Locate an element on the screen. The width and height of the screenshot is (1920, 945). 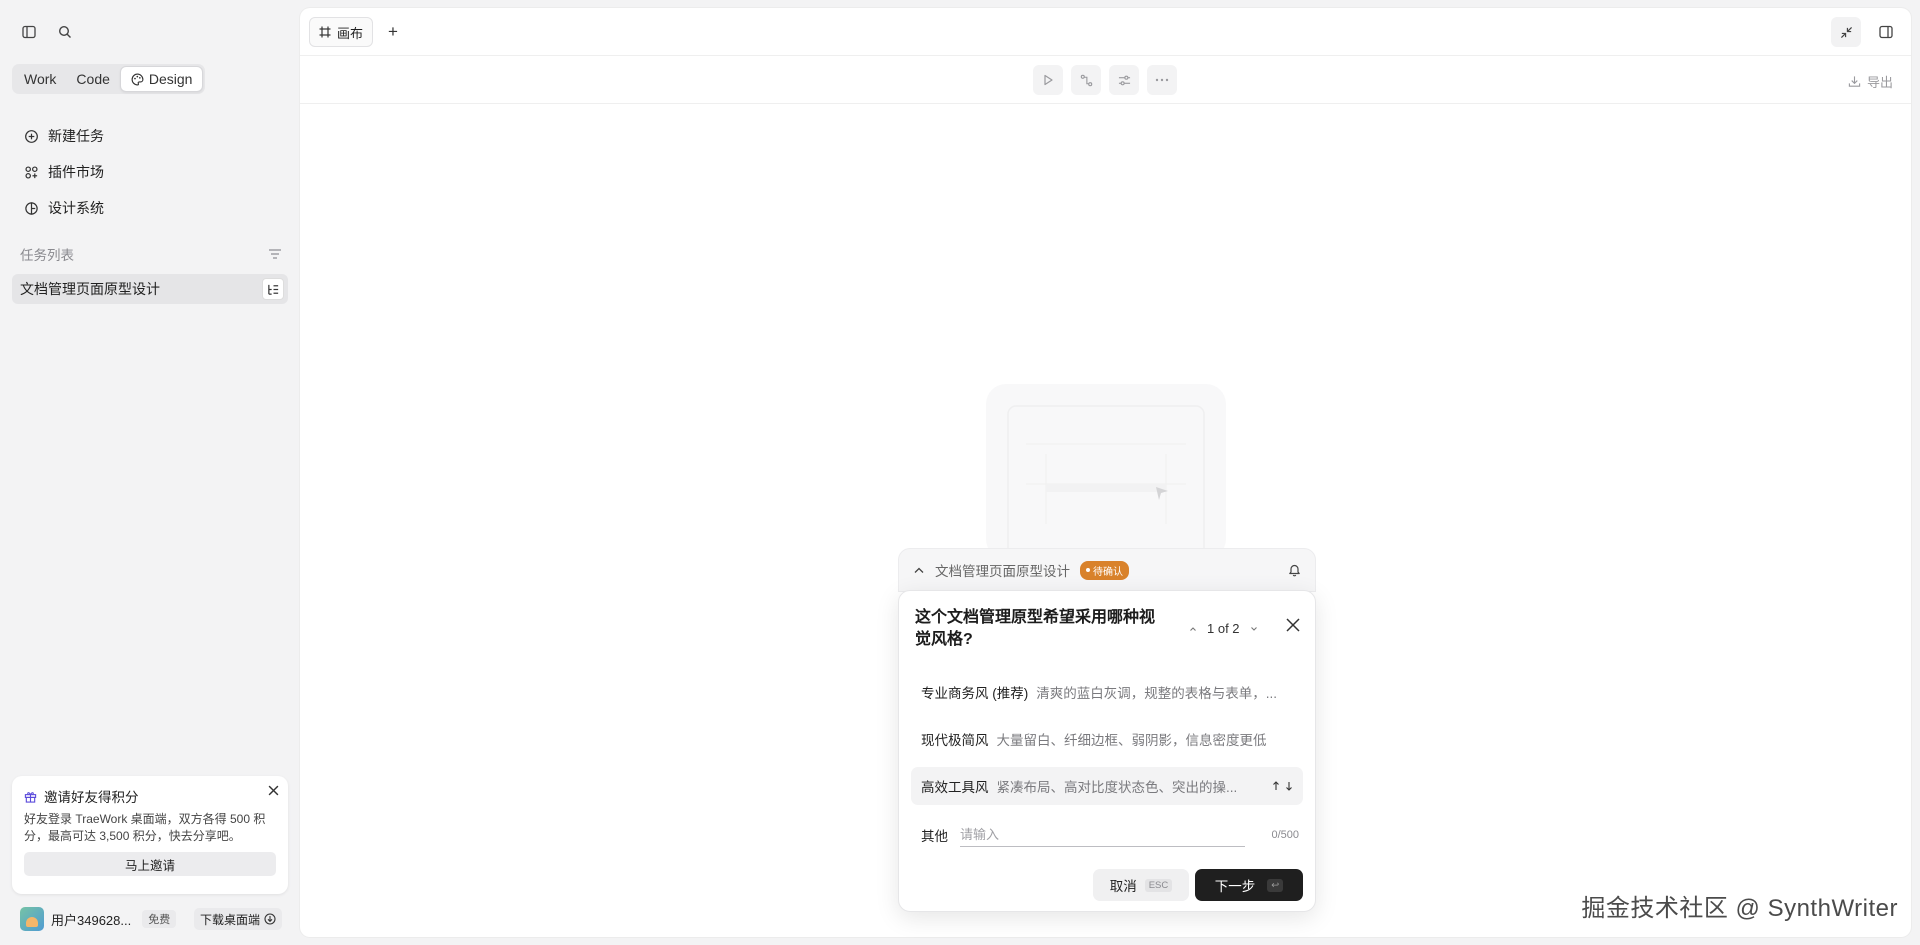
mode-tab-design: Design is located at coordinates (161, 79).